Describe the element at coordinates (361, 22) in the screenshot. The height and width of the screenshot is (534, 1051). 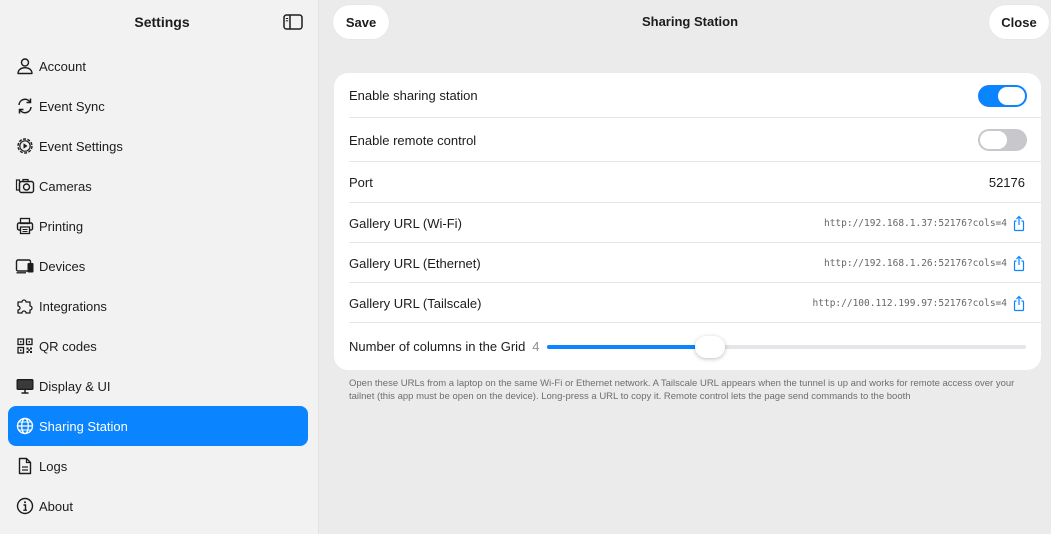
I see `save-button: Save` at that location.